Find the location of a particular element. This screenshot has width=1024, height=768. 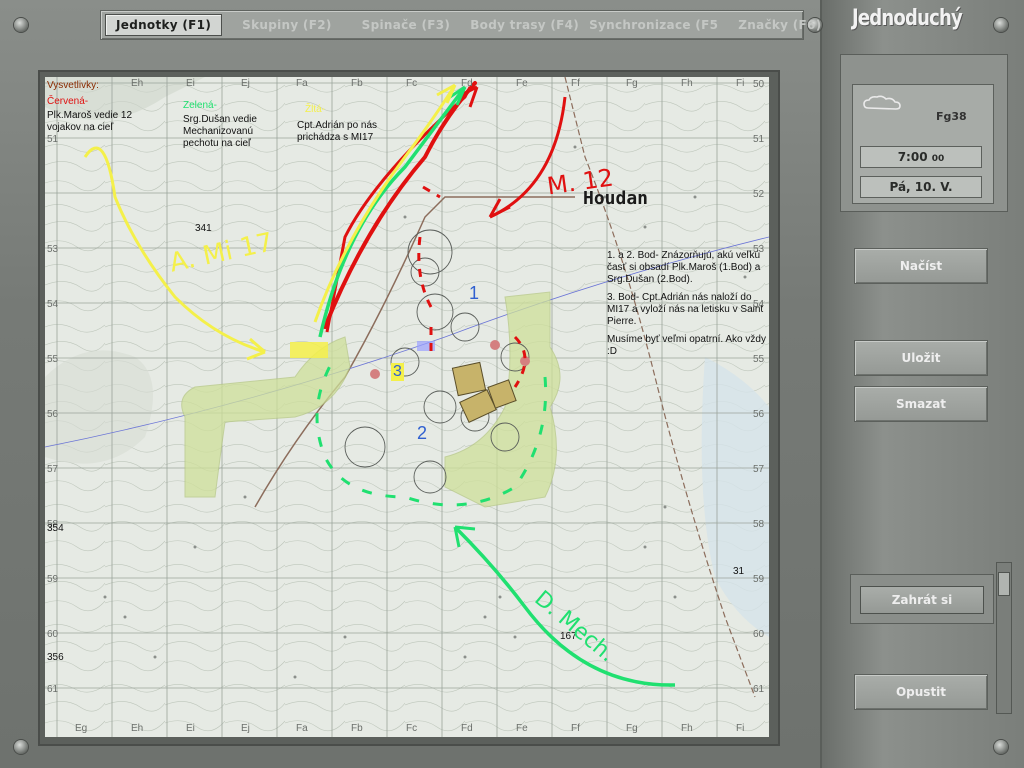

elevation-label: 341 is located at coordinates (203, 228).